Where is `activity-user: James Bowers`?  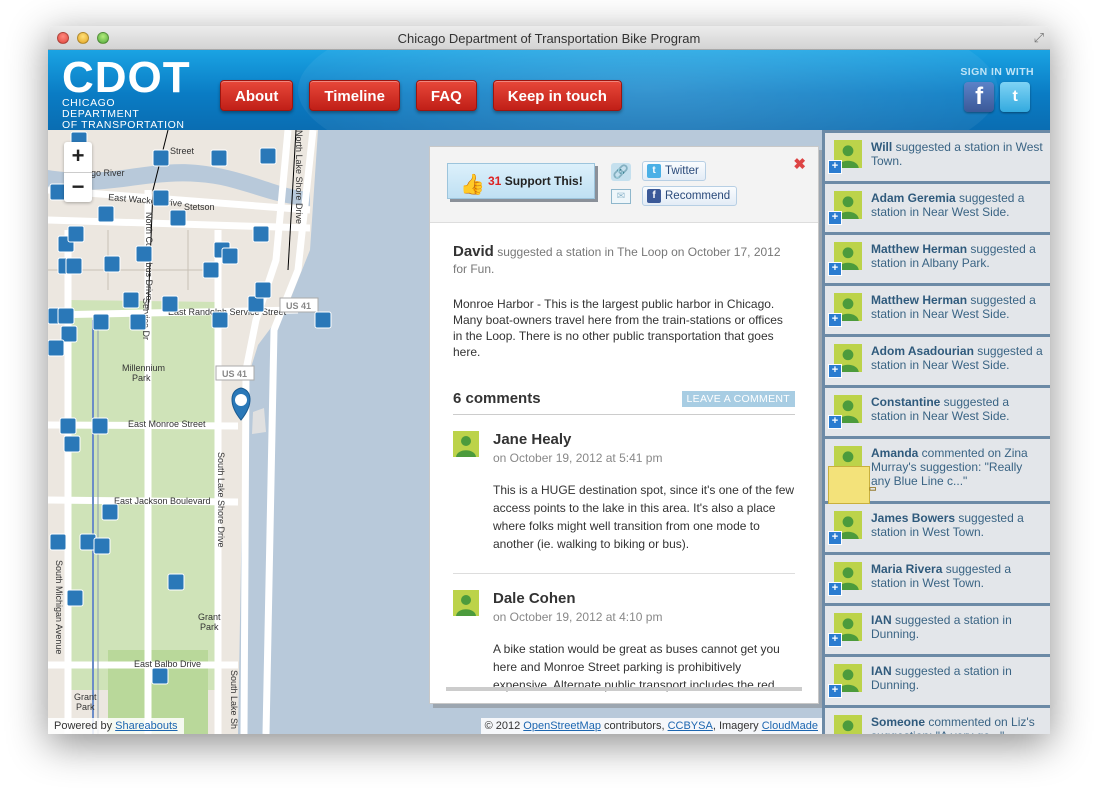 activity-user: James Bowers is located at coordinates (913, 518).